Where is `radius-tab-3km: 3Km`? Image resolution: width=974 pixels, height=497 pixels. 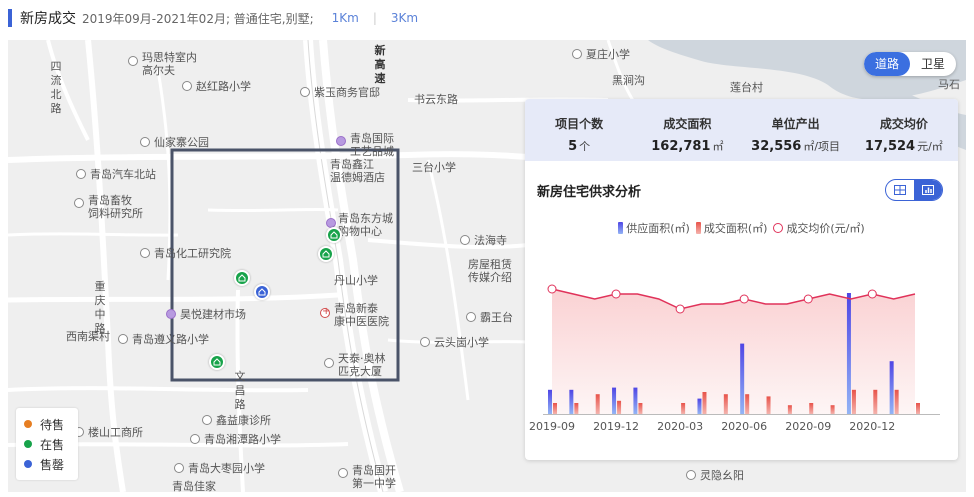
radius-tab-3km: 3Km is located at coordinates (404, 18).